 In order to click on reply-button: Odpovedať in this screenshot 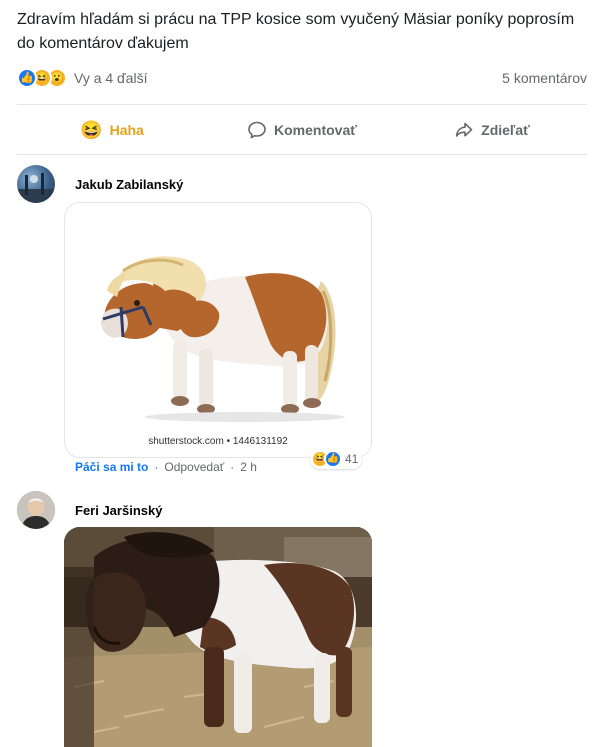, I will do `click(194, 467)`.